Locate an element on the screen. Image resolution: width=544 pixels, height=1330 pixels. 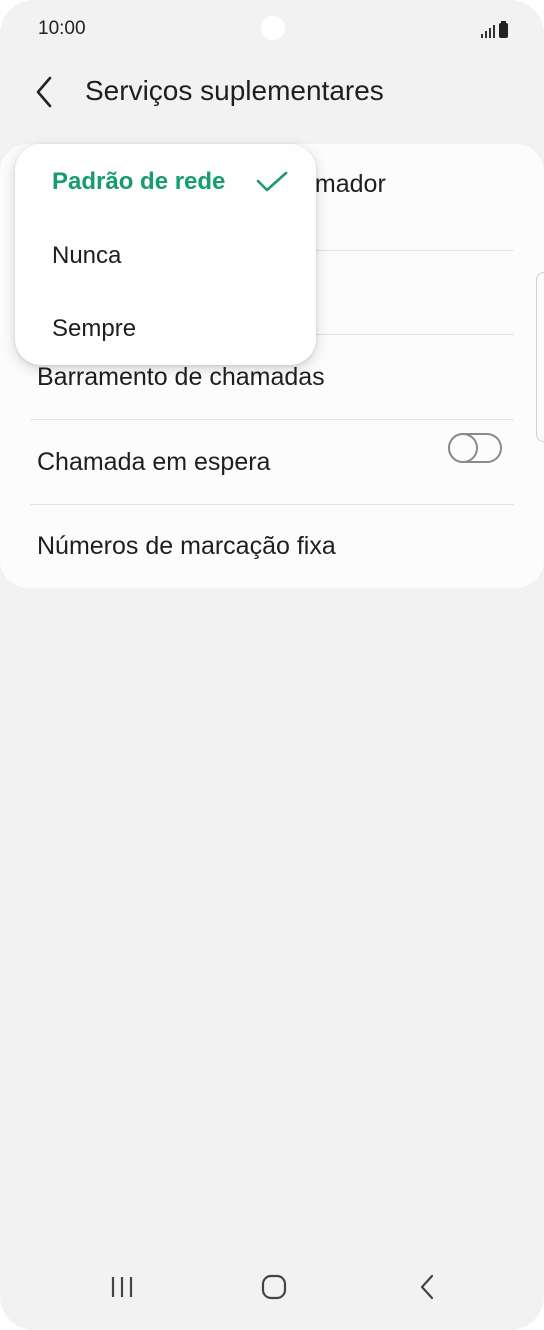
status-icons is located at coordinates (494, 29).